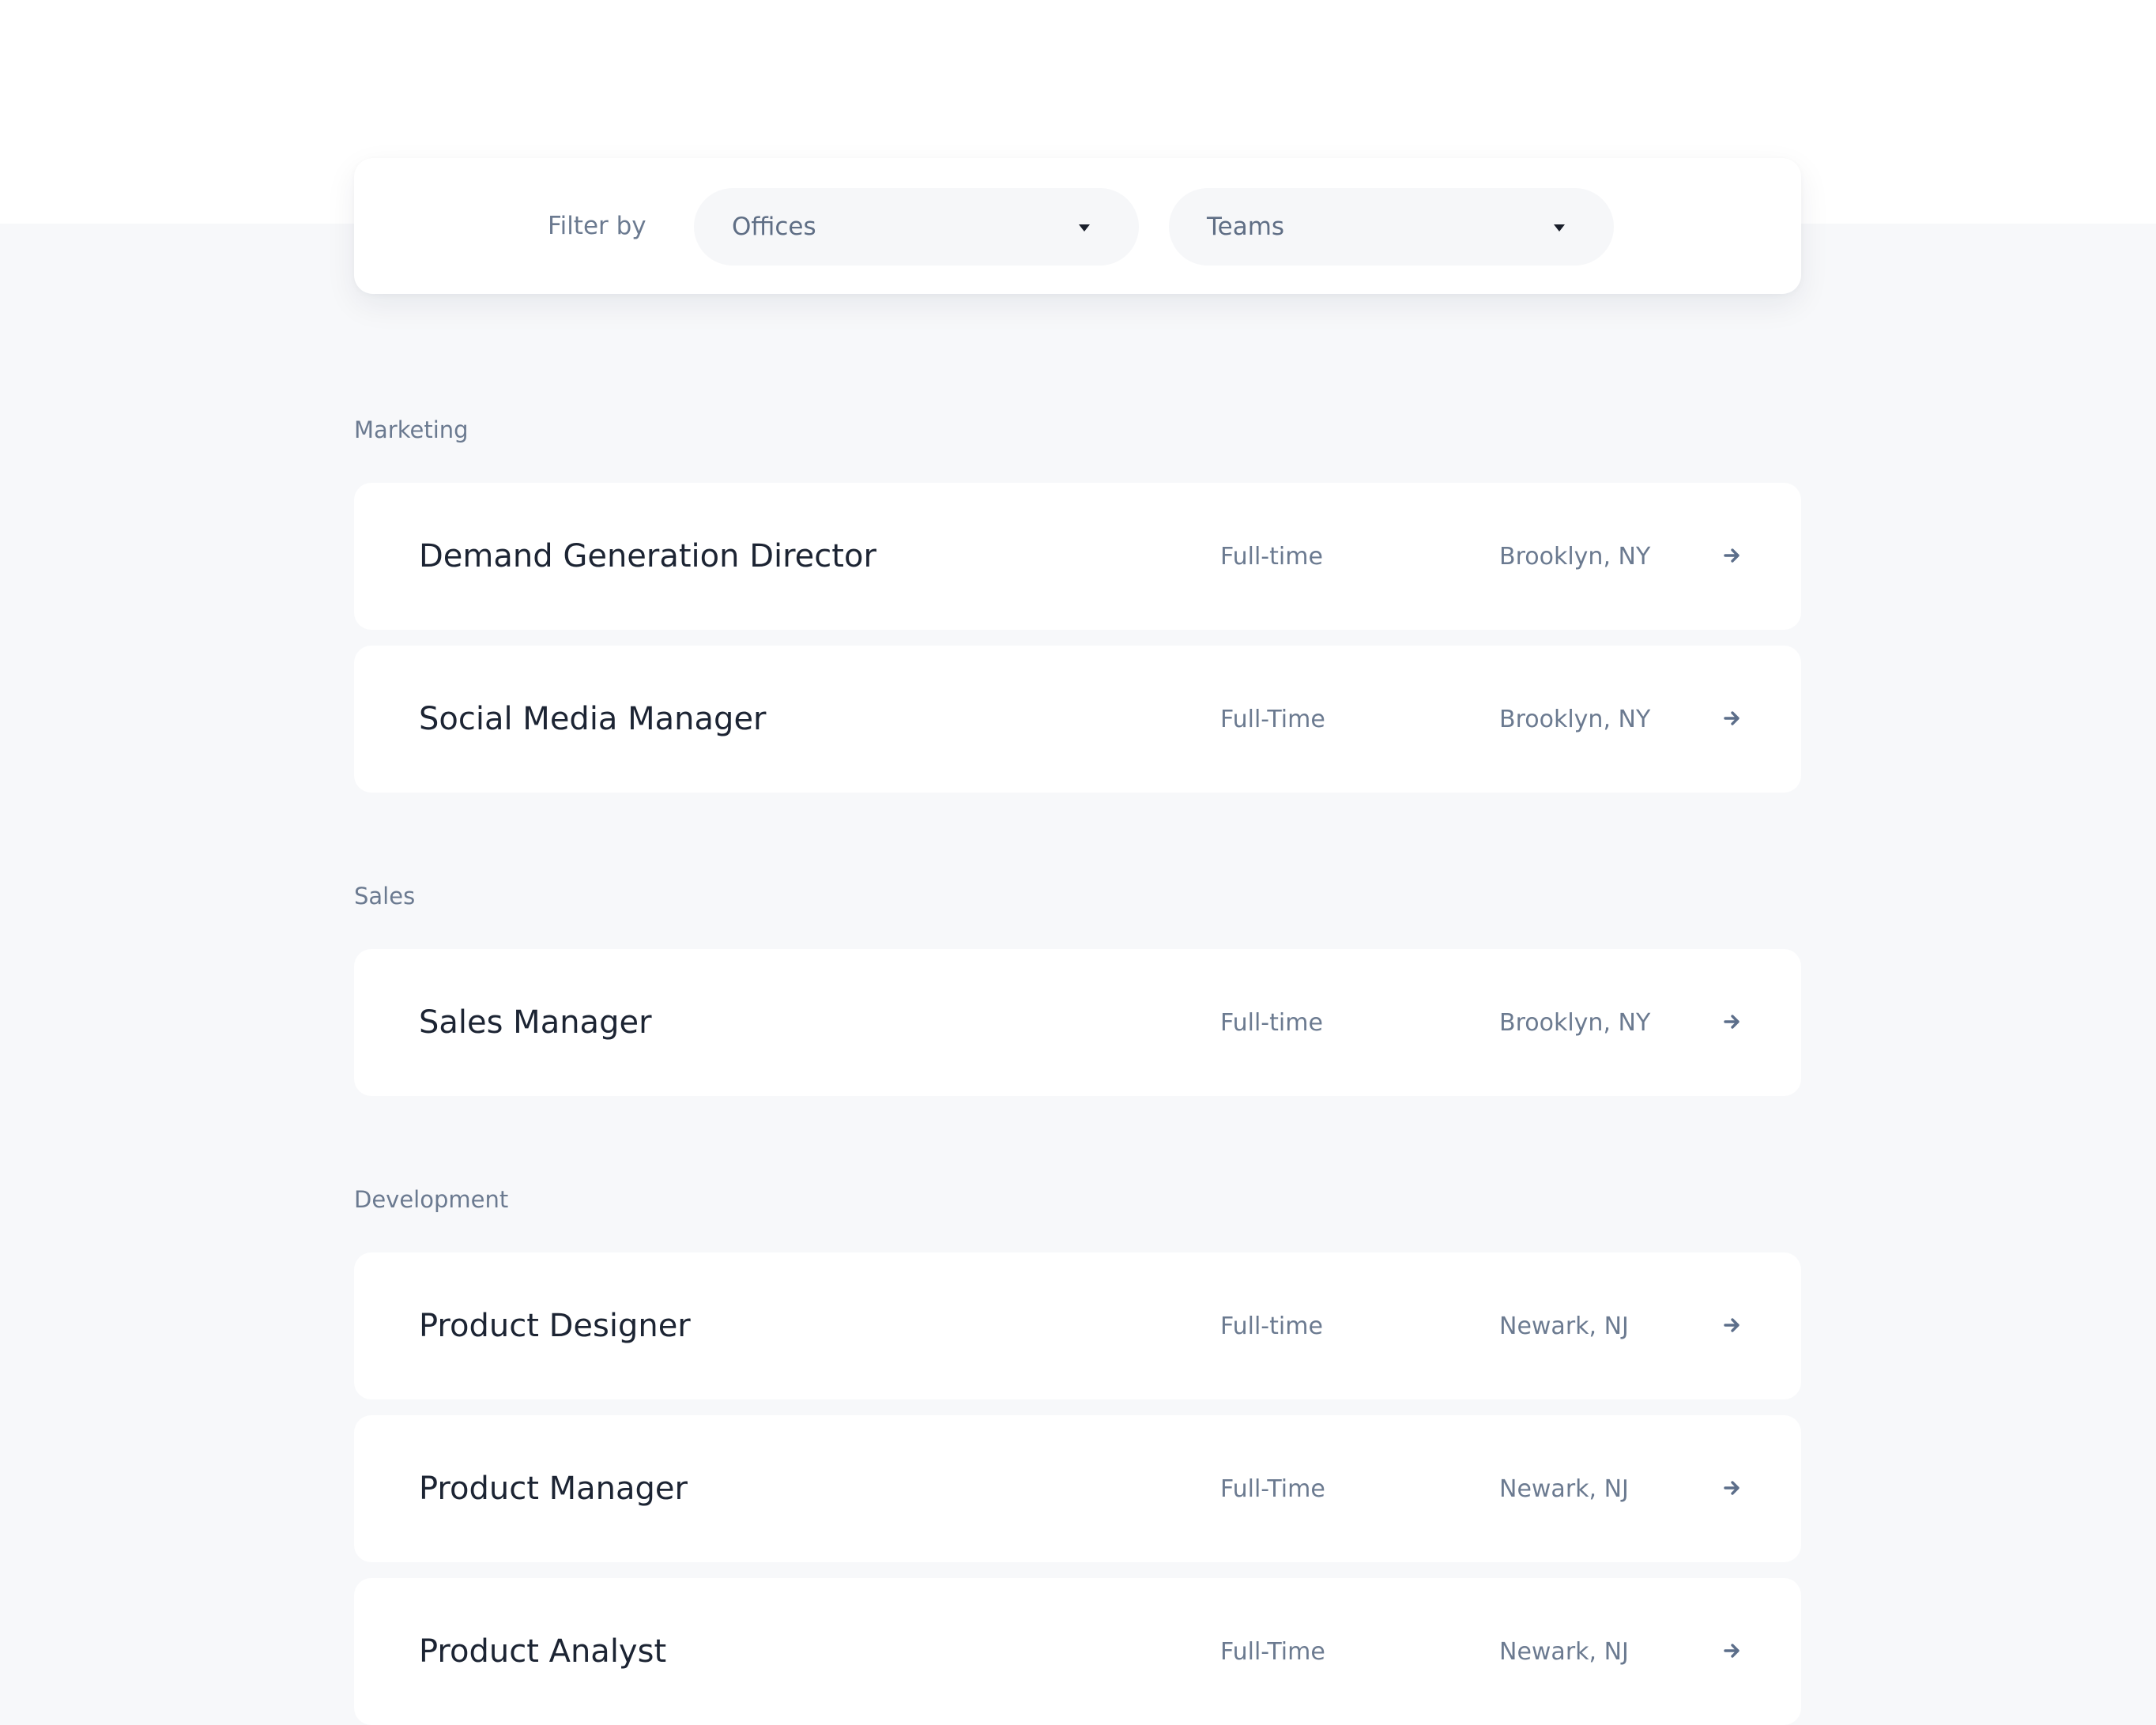 The width and height of the screenshot is (2156, 1725). Describe the element at coordinates (916, 227) in the screenshot. I see `offices-select: Offices` at that location.